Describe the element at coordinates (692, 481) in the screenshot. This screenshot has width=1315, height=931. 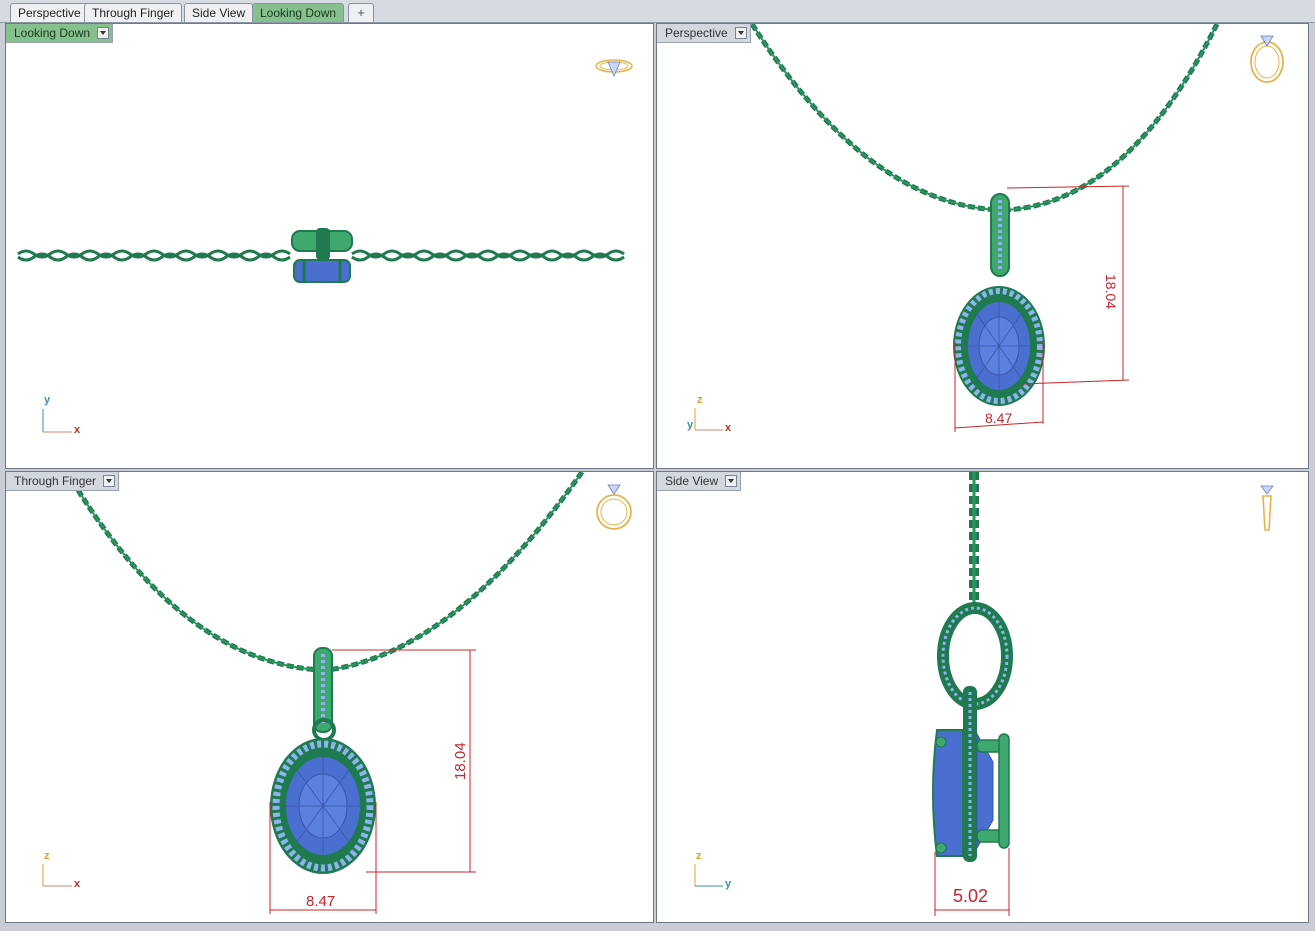
I see `viewport-label-text: Side View` at that location.